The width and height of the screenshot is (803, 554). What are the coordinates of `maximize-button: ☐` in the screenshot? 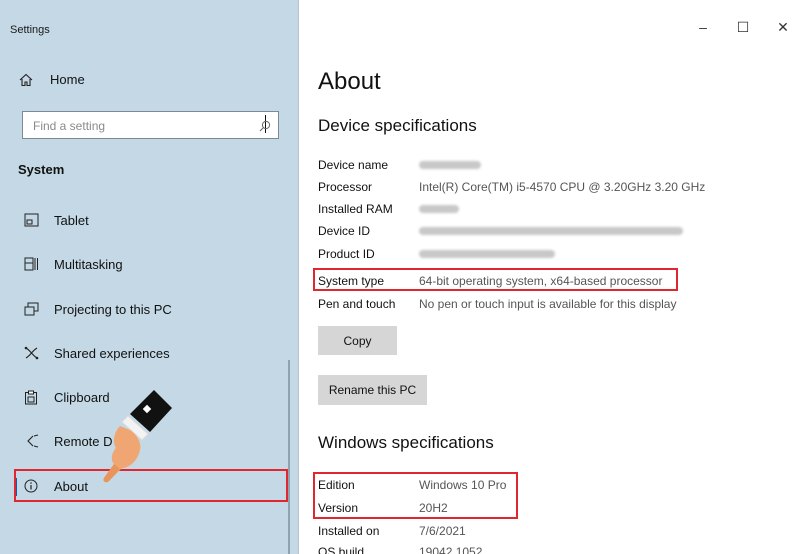 It's located at (743, 27).